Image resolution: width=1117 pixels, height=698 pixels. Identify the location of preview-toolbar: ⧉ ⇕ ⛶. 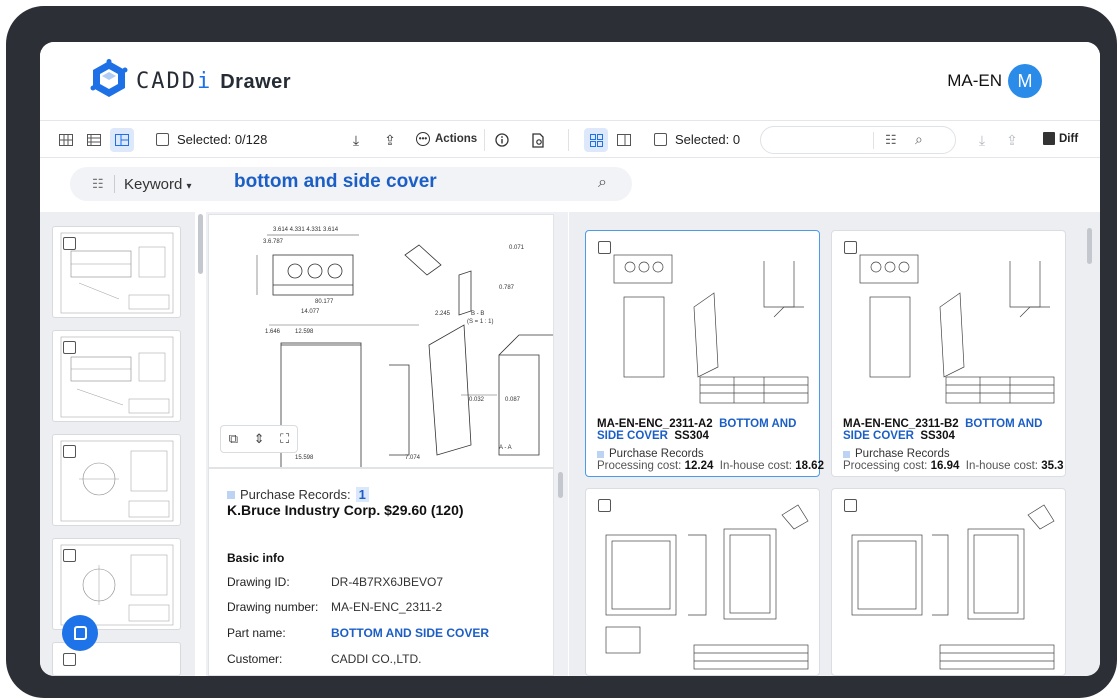
(259, 439).